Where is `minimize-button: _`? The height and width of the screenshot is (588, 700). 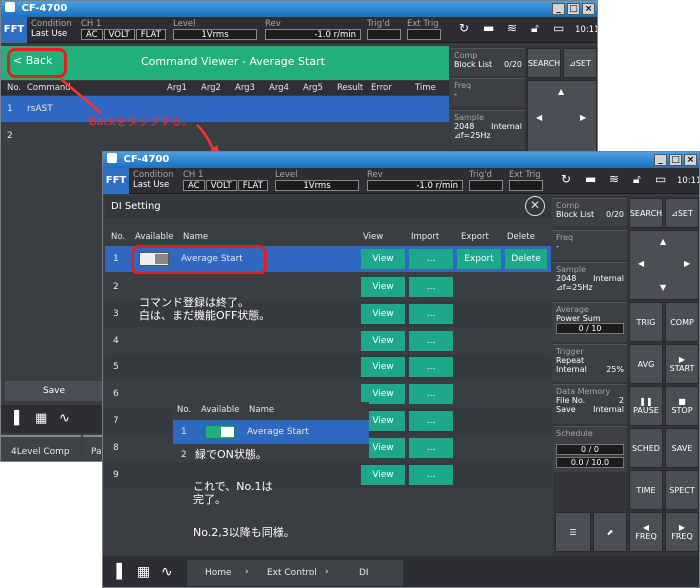 minimize-button: _ is located at coordinates (660, 160).